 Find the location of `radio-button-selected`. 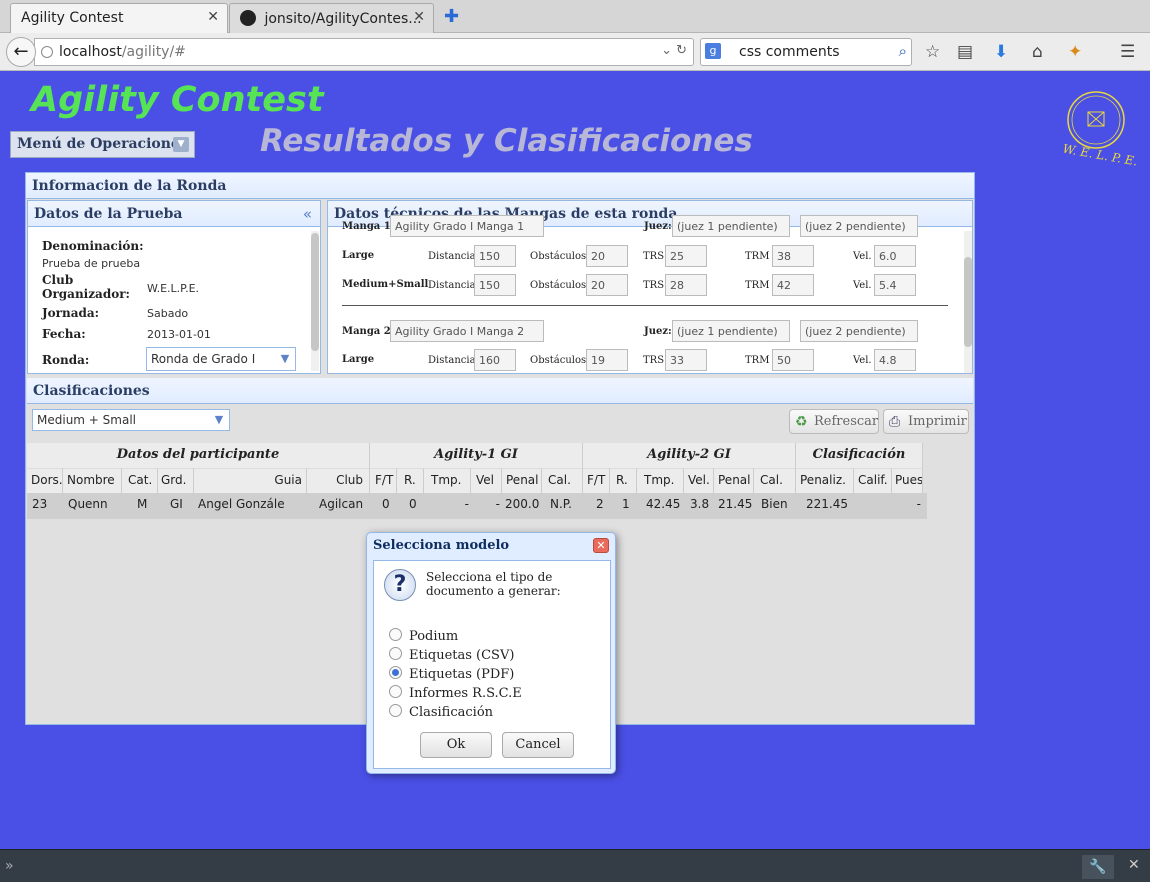

radio-button-selected is located at coordinates (395, 672).